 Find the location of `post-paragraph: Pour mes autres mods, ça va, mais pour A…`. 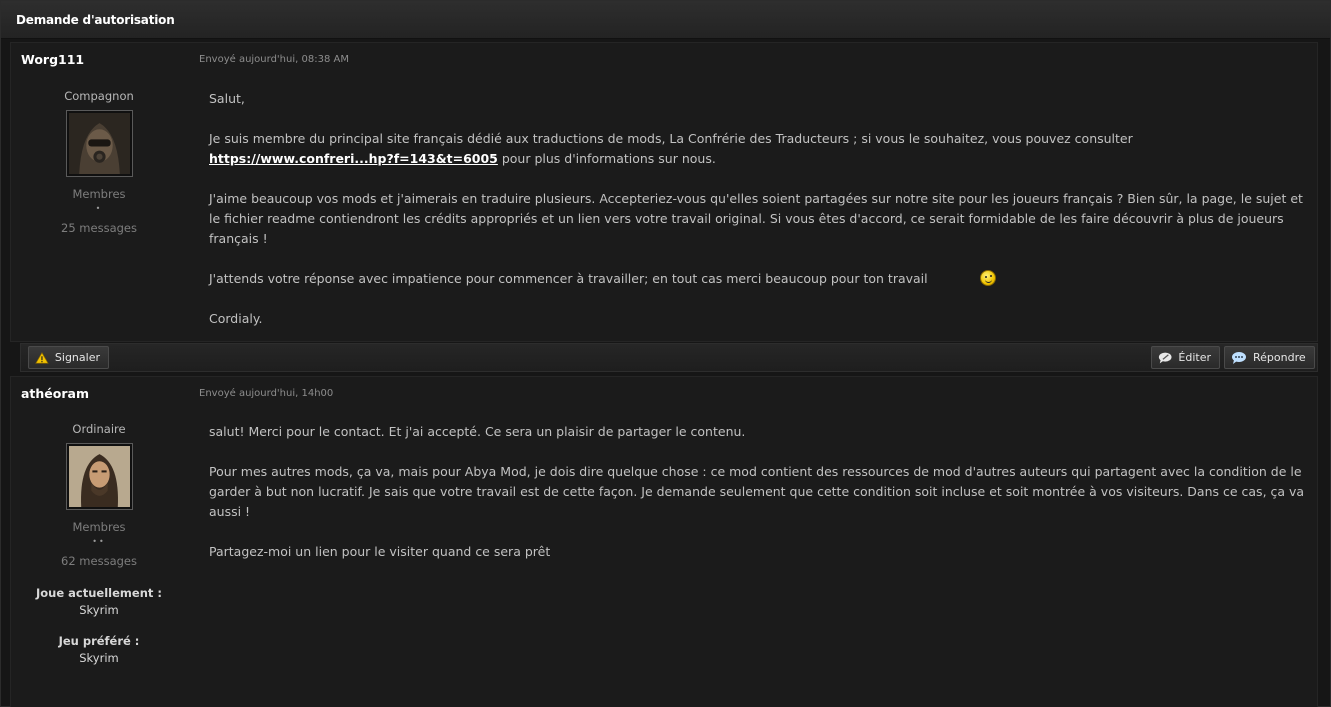

post-paragraph: Pour mes autres mods, ça va, mais pour A… is located at coordinates (757, 491).